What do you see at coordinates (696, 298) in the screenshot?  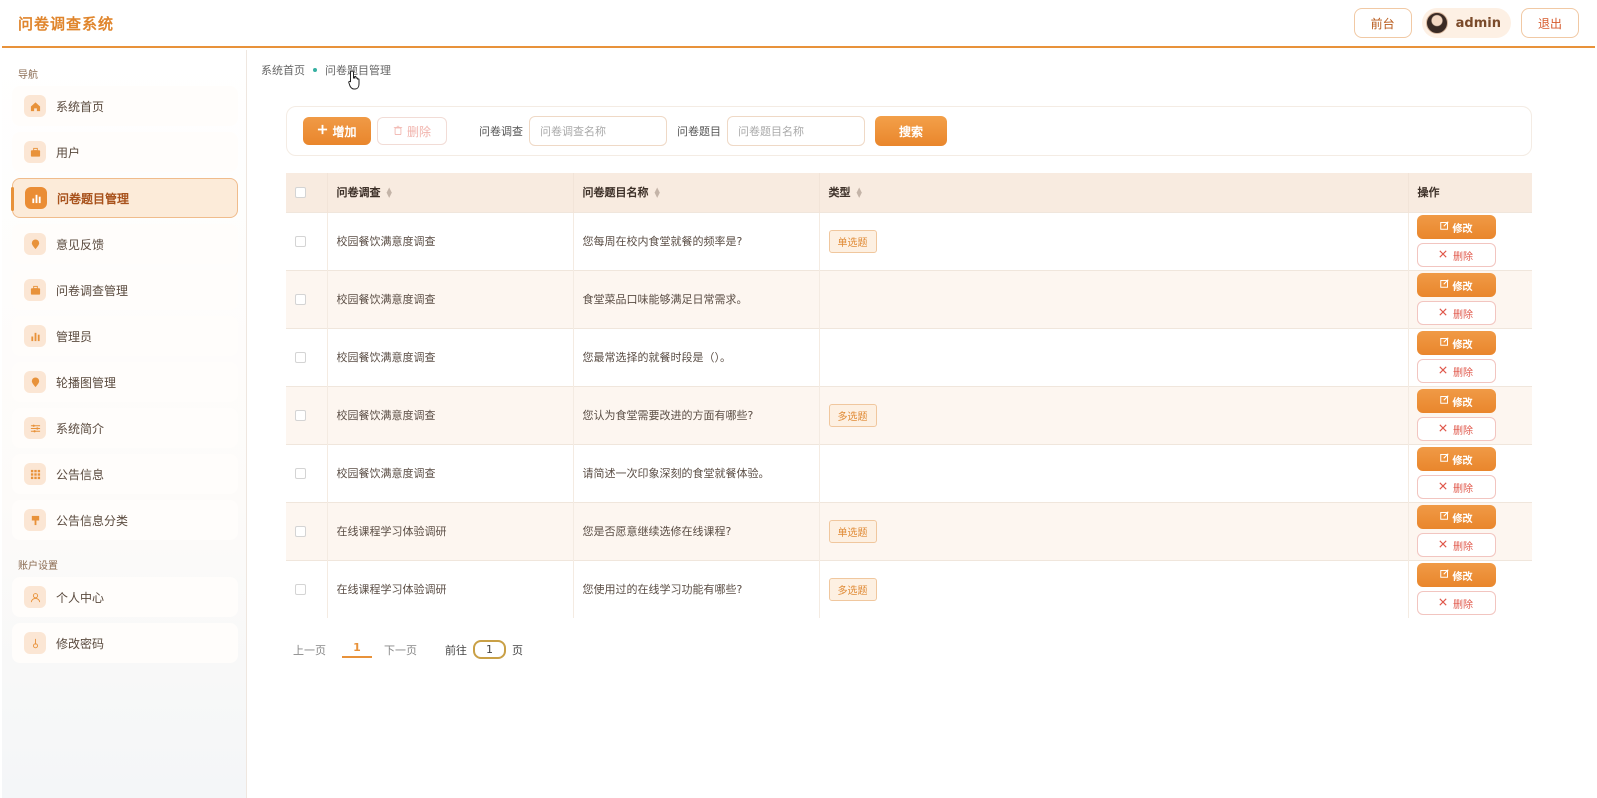 I see `question-cell: 食堂菜品口味能够满足日常需求。` at bounding box center [696, 298].